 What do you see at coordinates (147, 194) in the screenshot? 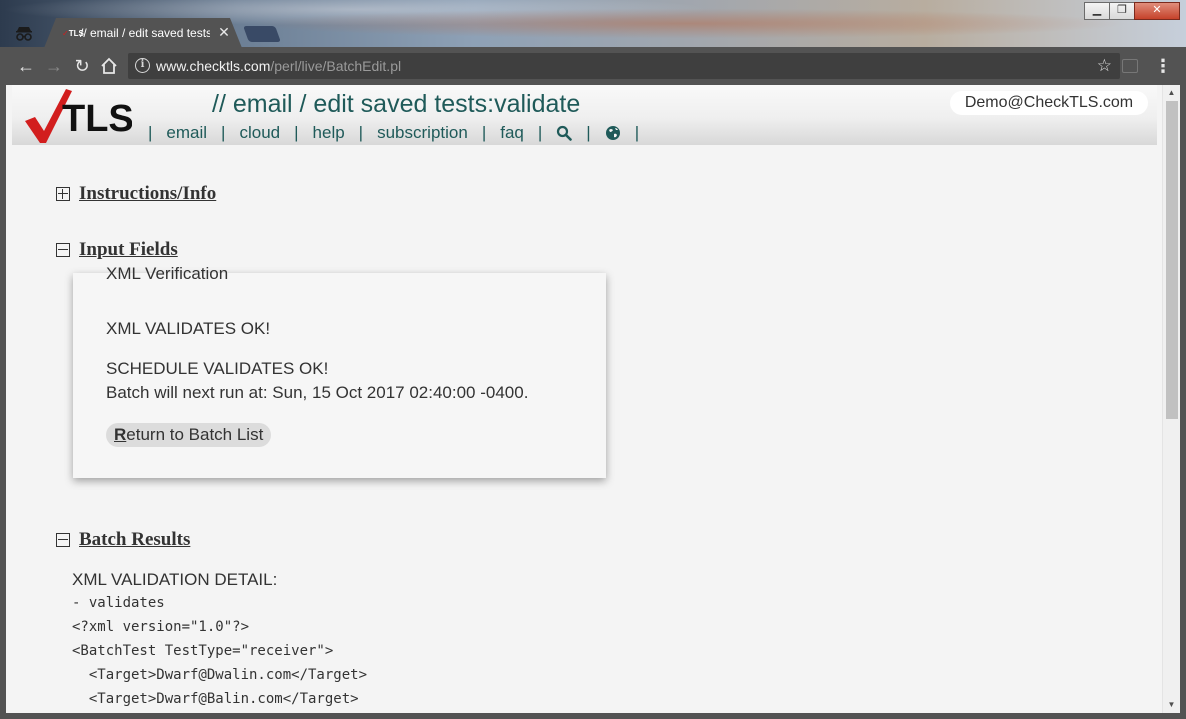
I see `section-title-instructions: Instructions/Info` at bounding box center [147, 194].